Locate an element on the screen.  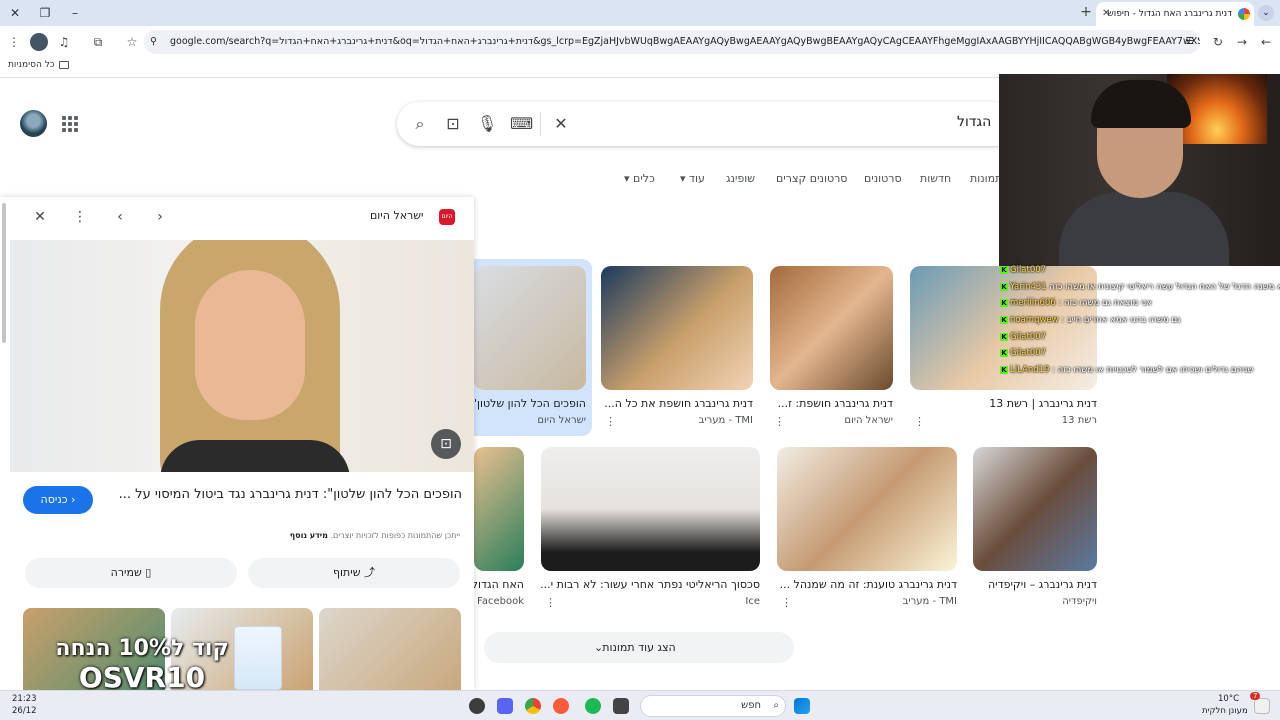
close-panel-icon: ✕ is located at coordinates (40, 217).